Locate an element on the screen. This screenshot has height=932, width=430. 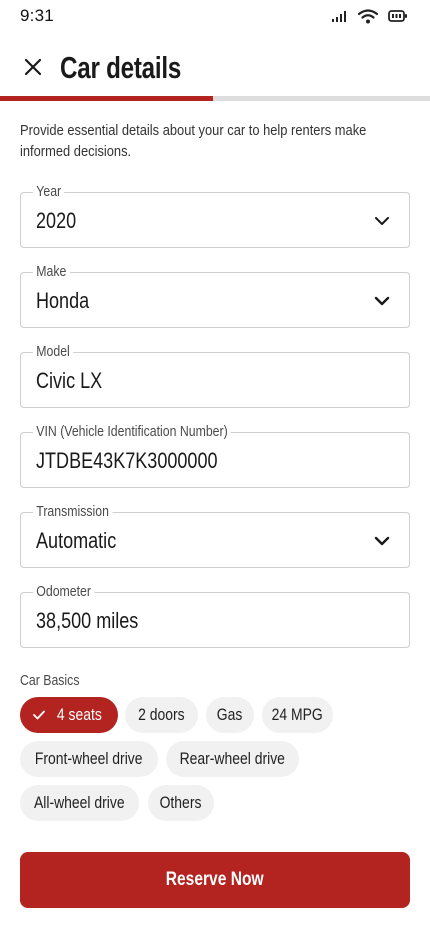
chip-4-seats: 4 seats is located at coordinates (69, 715).